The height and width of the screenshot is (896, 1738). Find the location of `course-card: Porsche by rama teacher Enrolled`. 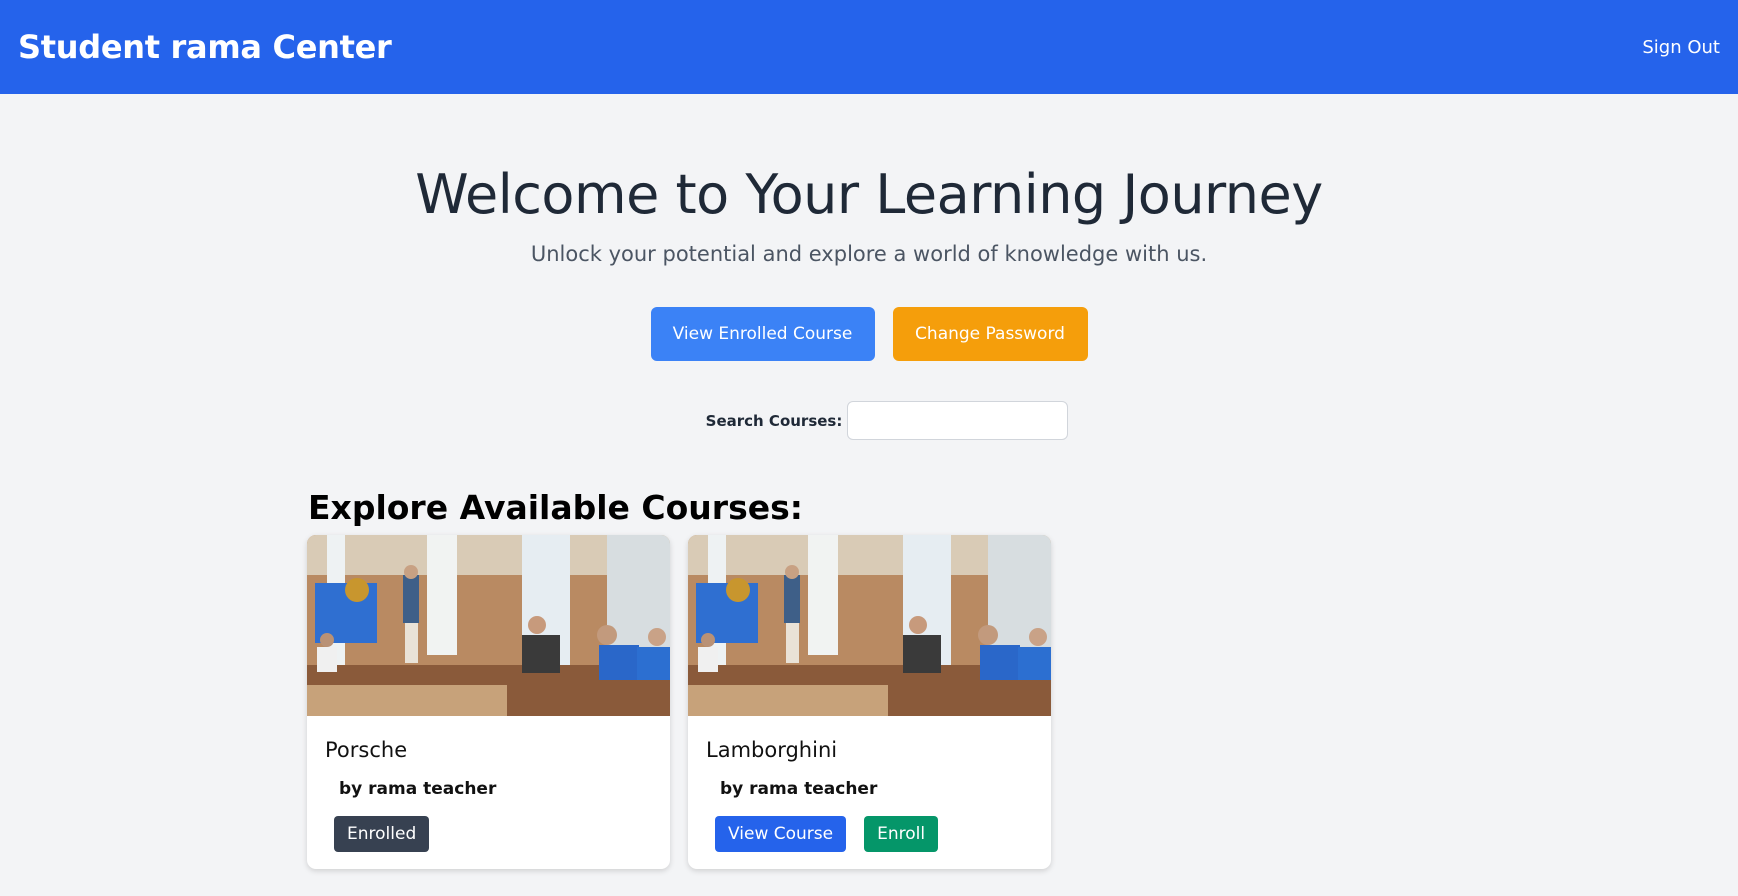

course-card: Porsche by rama teacher Enrolled is located at coordinates (488, 702).